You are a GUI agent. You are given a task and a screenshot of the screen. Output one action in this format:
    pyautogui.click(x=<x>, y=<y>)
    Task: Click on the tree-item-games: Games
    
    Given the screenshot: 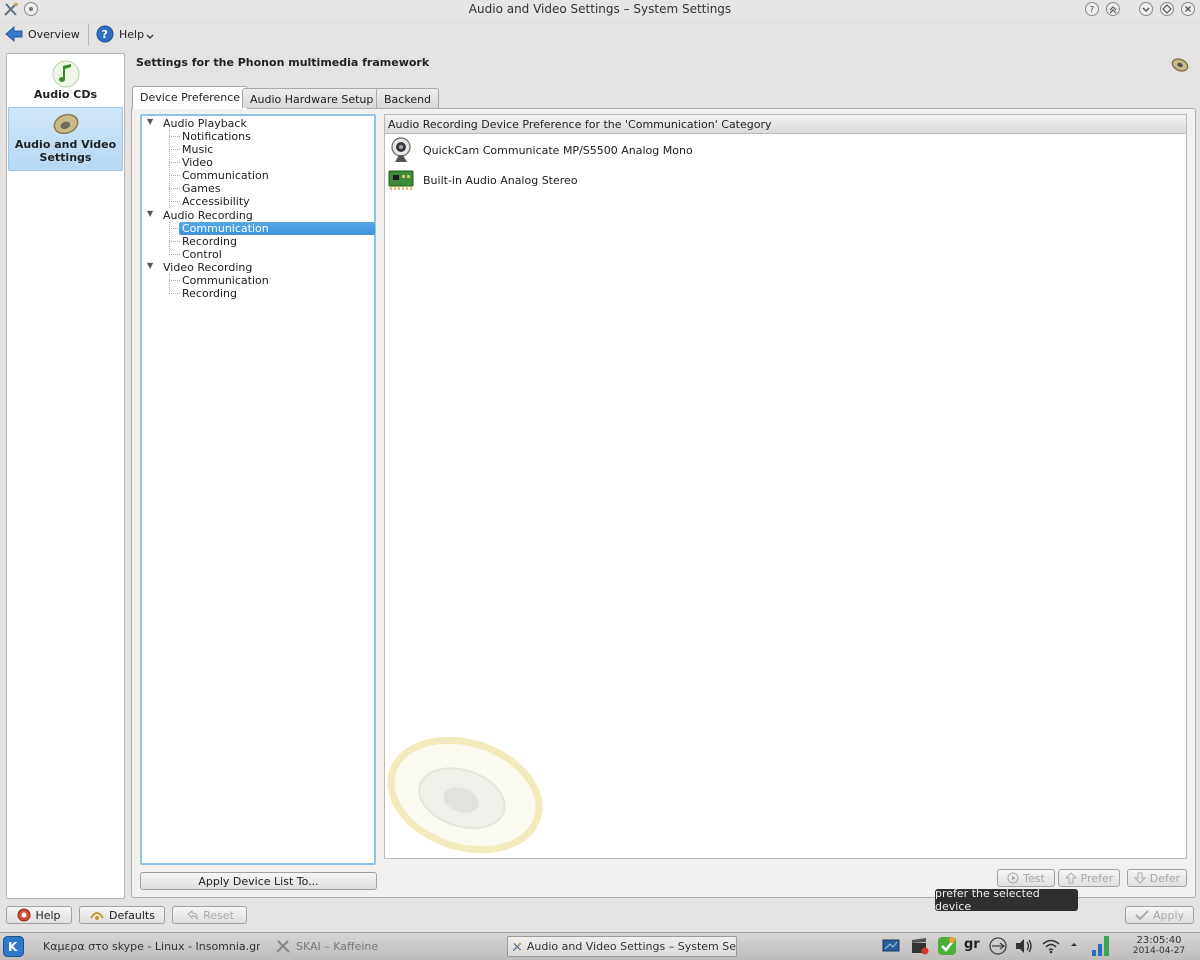 What is the action you would take?
    pyautogui.click(x=201, y=188)
    